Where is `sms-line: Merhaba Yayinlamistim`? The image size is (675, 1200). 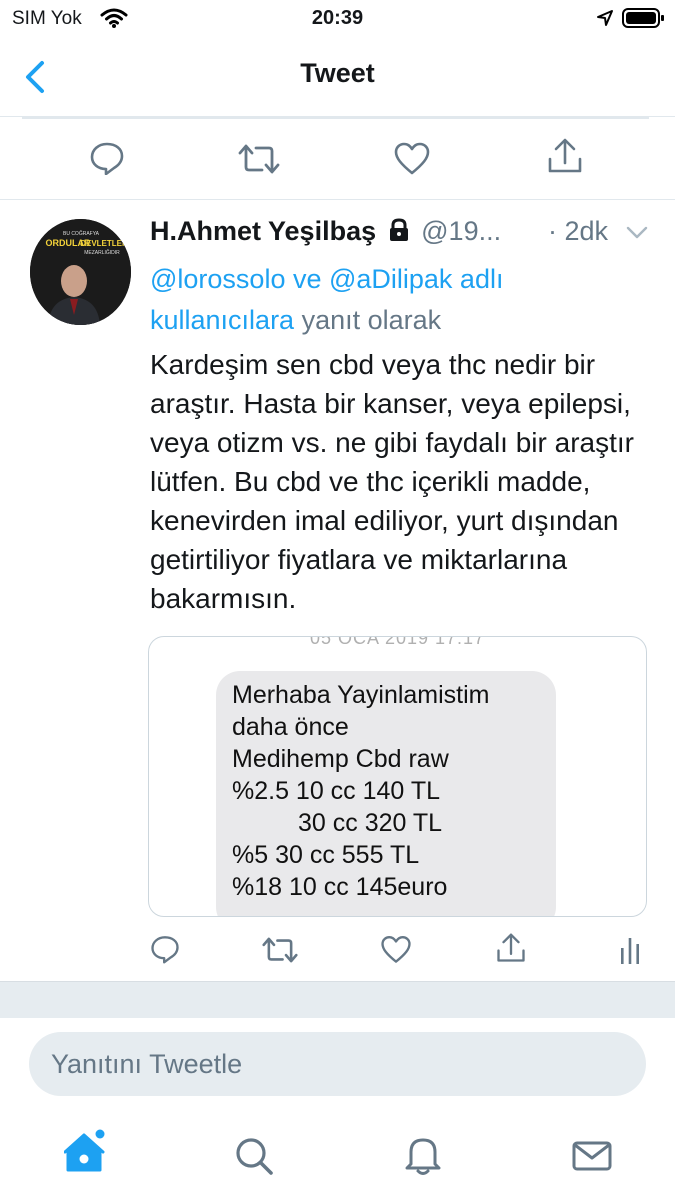
sms-line: Merhaba Yayinlamistim is located at coordinates (361, 695).